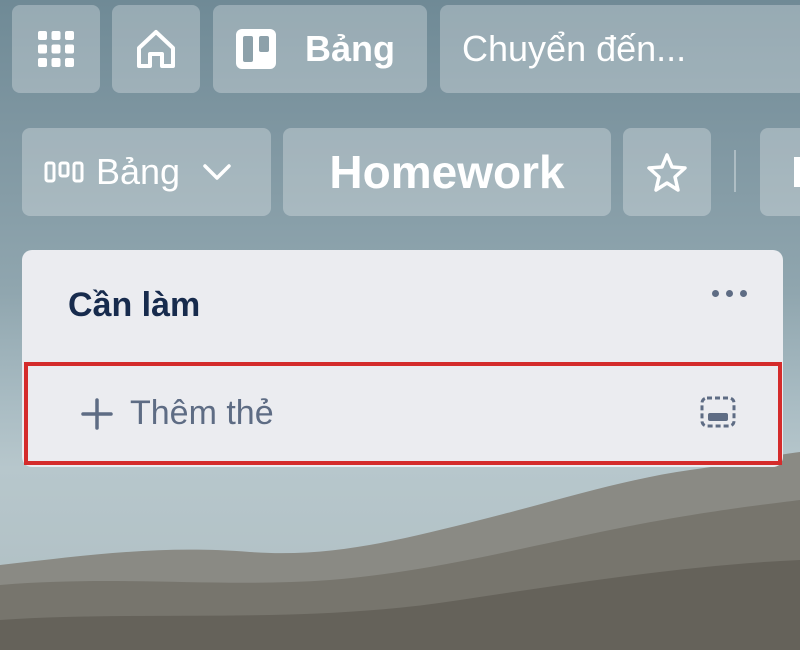 The height and width of the screenshot is (650, 800). Describe the element at coordinates (134, 305) in the screenshot. I see `list-title: Cần làm` at that location.